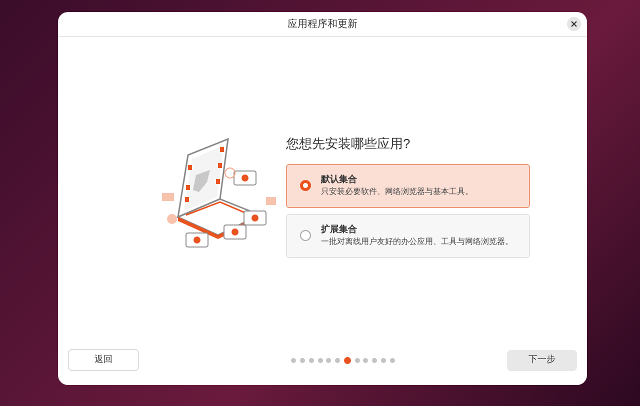 Image resolution: width=640 pixels, height=406 pixels. What do you see at coordinates (323, 25) in the screenshot?
I see `window-title: 应用程序和更新` at bounding box center [323, 25].